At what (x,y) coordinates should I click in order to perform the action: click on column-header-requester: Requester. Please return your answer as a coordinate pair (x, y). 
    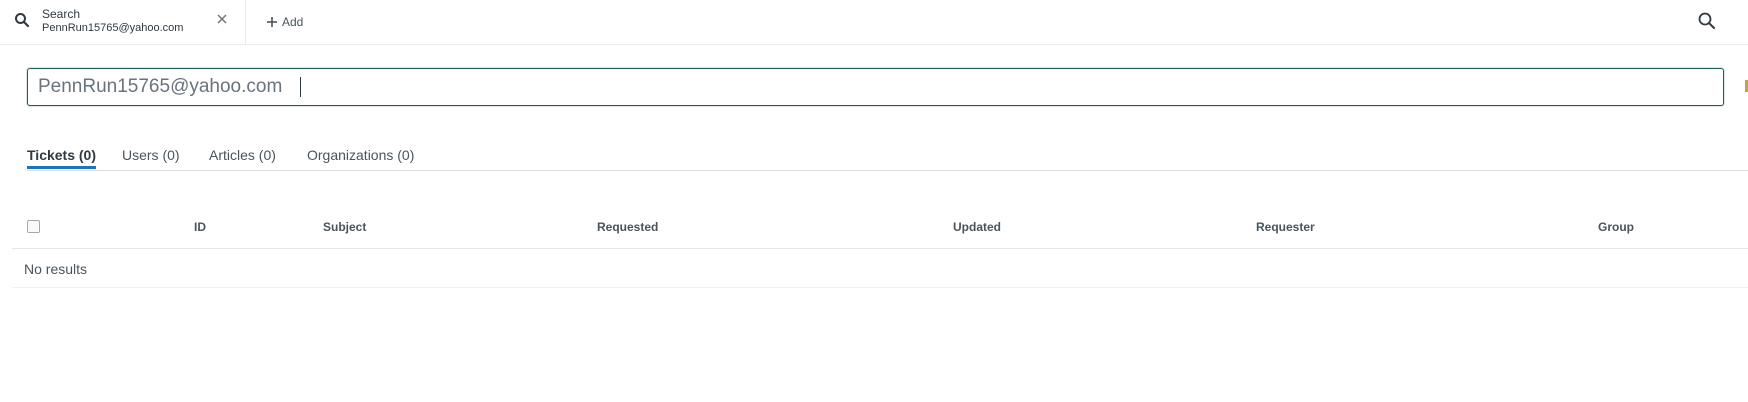
    Looking at the image, I should click on (1285, 227).